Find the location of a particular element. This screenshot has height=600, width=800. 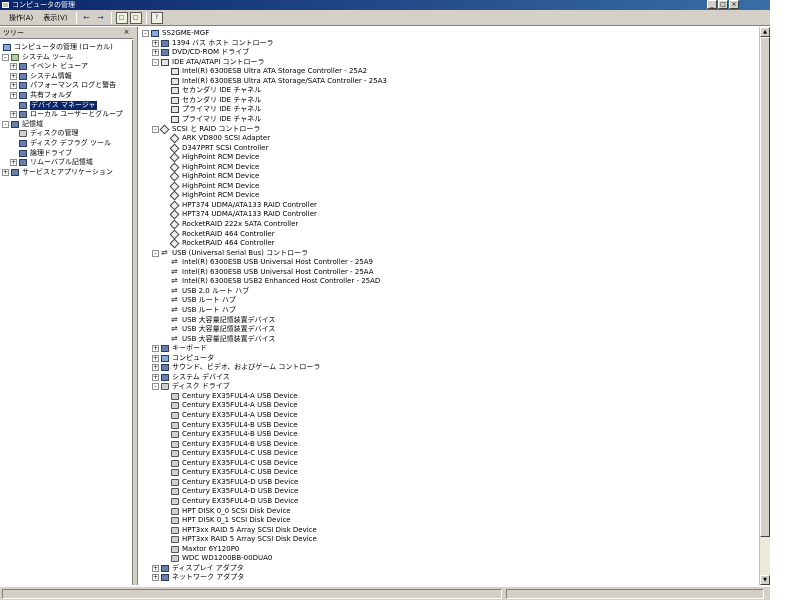

device-item-row: - ⇌ USB (Universal Serial Bus) コントローラ is located at coordinates (448, 253).